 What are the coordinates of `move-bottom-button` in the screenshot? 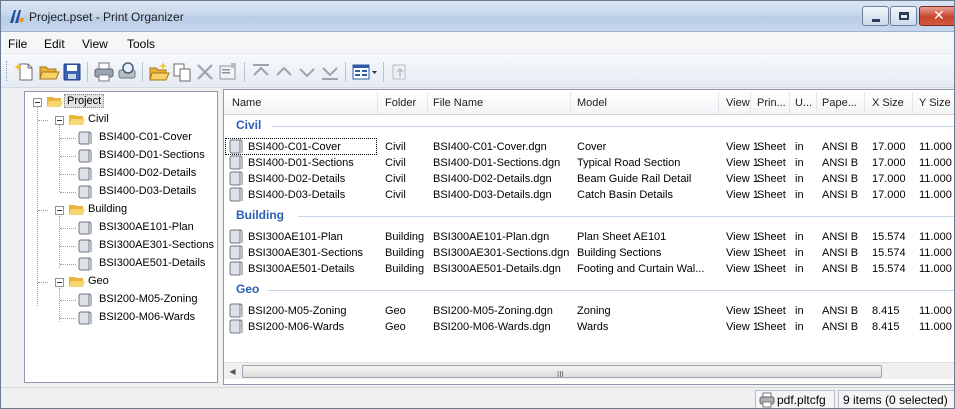 It's located at (330, 72).